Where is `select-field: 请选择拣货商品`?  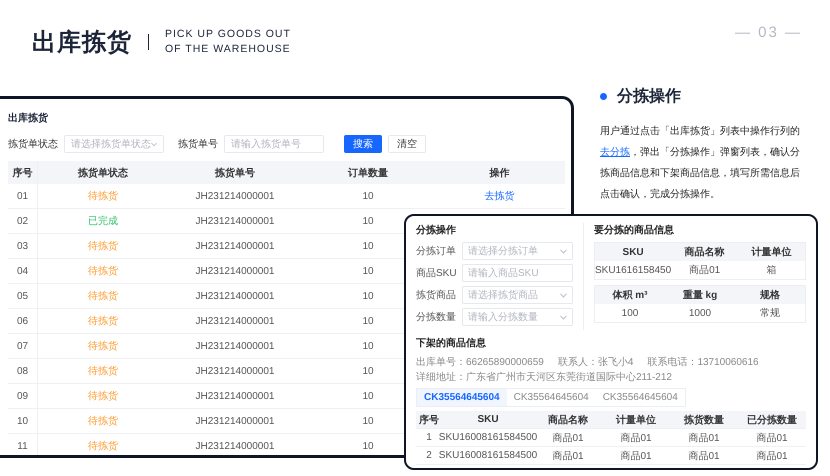
select-field: 请选择拣货商品 is located at coordinates (517, 295).